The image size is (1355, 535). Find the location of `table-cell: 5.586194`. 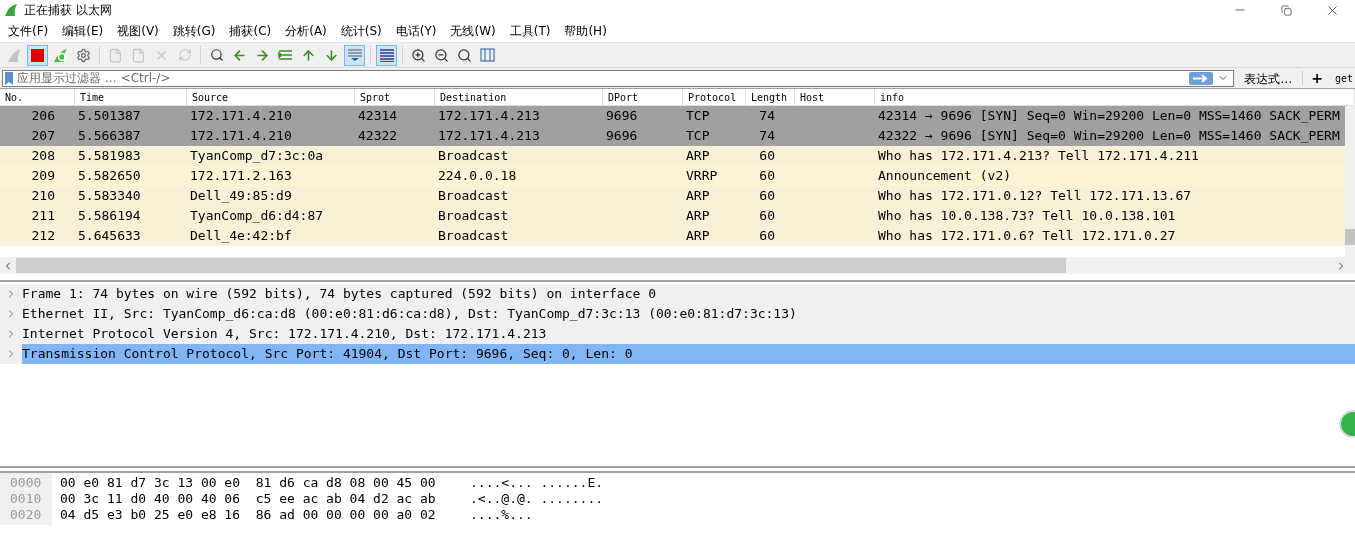

table-cell: 5.586194 is located at coordinates (109, 216).